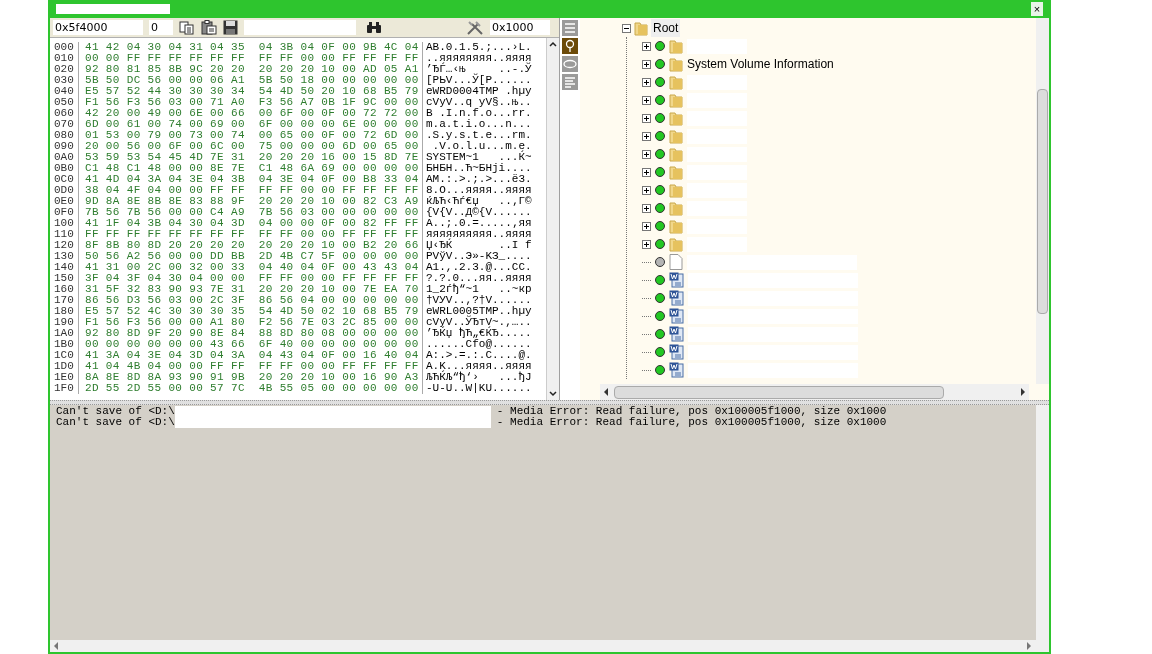 This screenshot has width=1152, height=654. Describe the element at coordinates (250, 223) in the screenshot. I see `hex-bytes: 41 1F 04 3B 04 30 04 3D 04 00 00 0F 00 82 FF FF` at that location.